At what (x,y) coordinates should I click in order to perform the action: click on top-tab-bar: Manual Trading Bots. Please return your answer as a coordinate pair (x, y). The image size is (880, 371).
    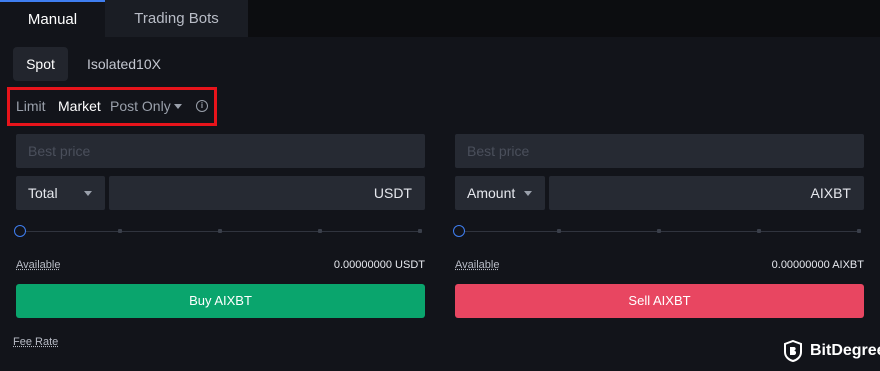
    Looking at the image, I should click on (440, 18).